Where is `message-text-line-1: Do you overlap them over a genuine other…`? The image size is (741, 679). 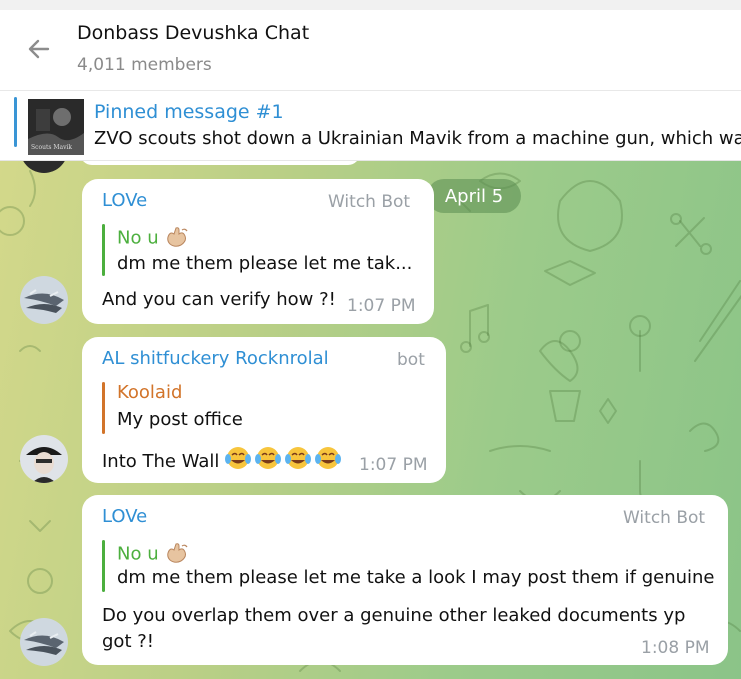 message-text-line-1: Do you overlap them over a genuine other… is located at coordinates (394, 615).